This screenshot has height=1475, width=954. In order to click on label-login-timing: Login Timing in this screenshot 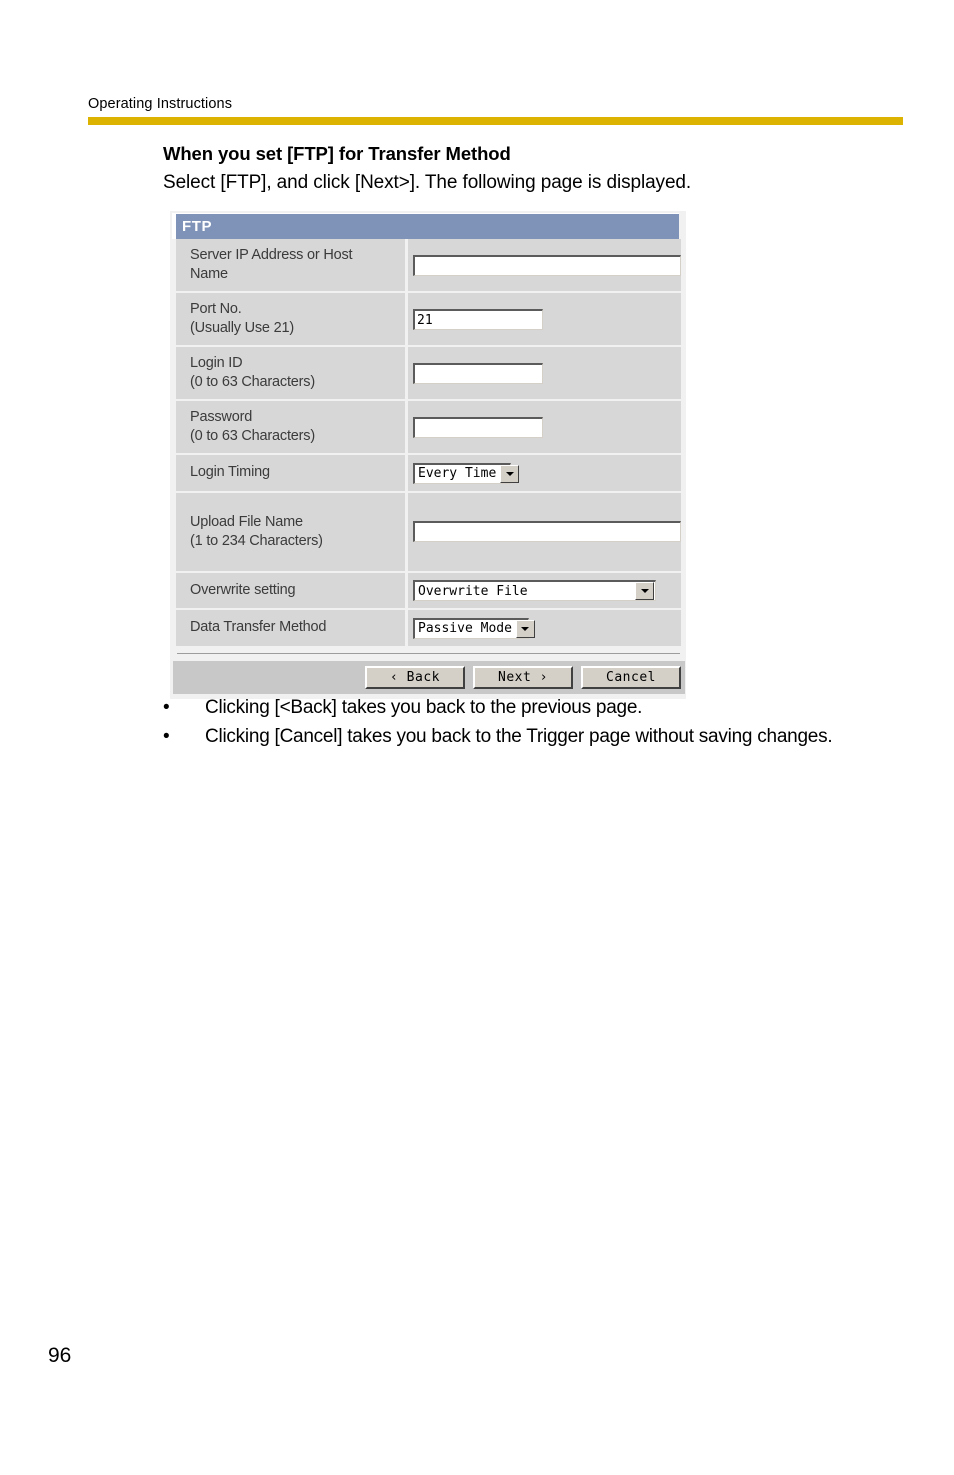, I will do `click(292, 474)`.